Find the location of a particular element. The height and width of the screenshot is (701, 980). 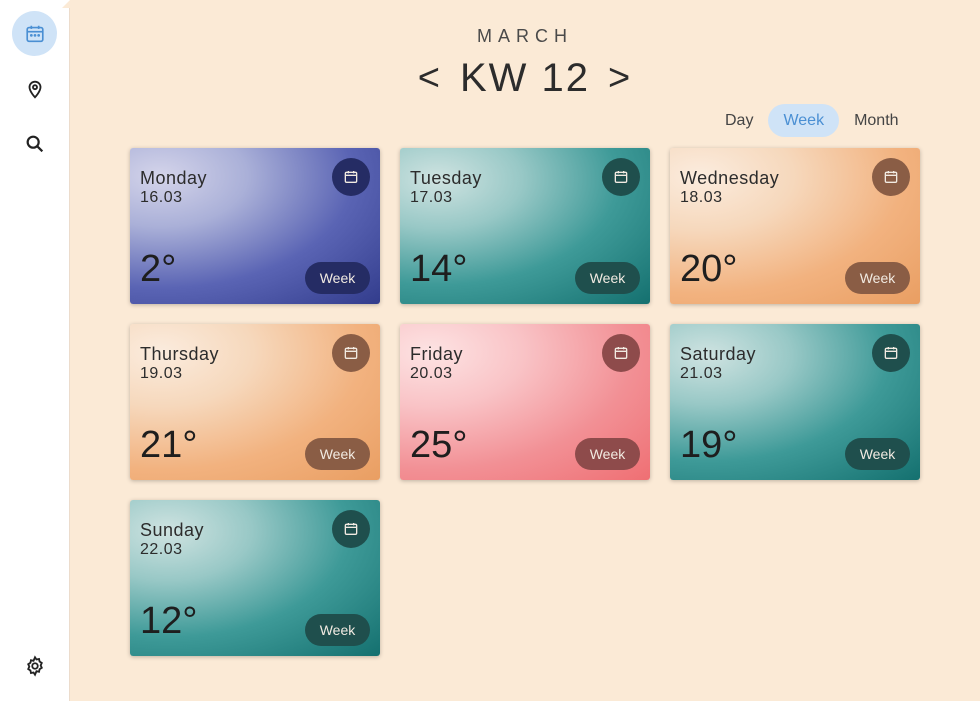

day-card-friday: Friday 20.03 25° Week is located at coordinates (525, 402).